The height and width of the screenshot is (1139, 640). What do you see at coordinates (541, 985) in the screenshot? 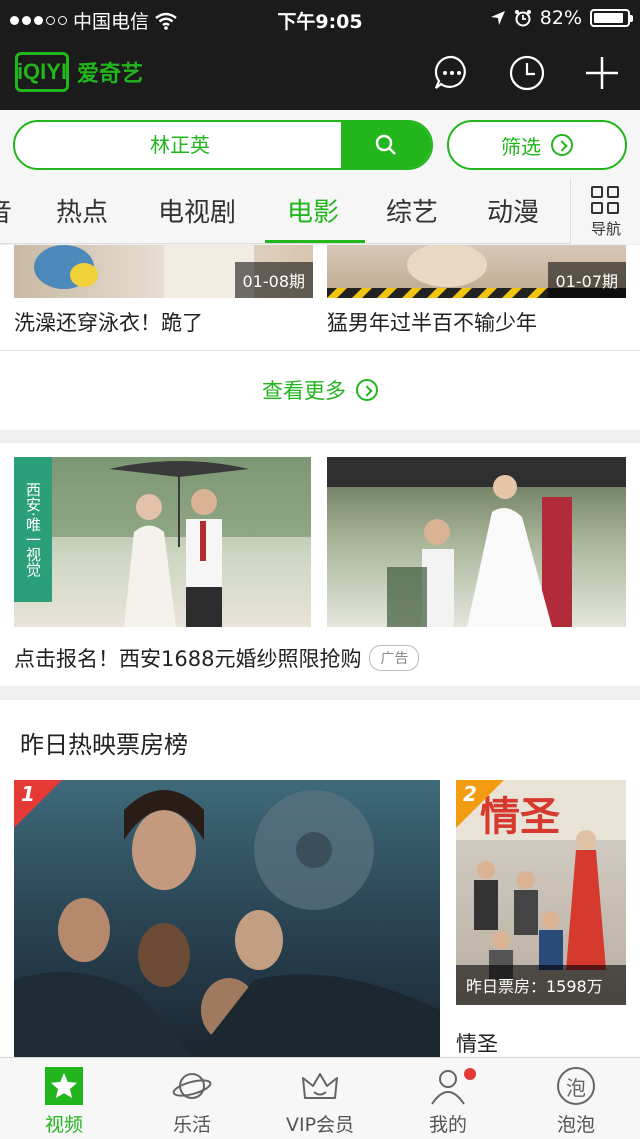
I see `box-office-amount: 昨日票房：1598万` at bounding box center [541, 985].